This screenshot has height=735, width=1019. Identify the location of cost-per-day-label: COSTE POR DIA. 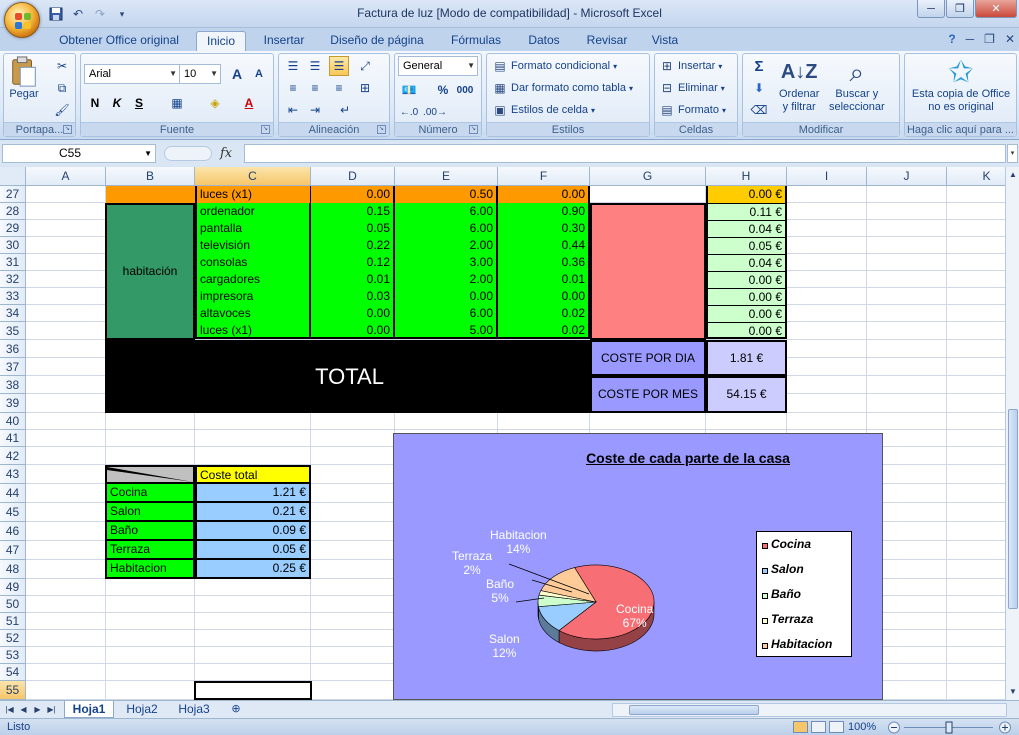
(648, 358).